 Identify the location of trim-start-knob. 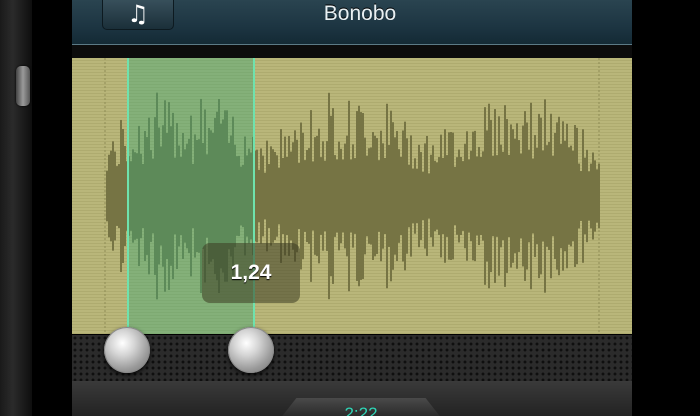
(127, 350).